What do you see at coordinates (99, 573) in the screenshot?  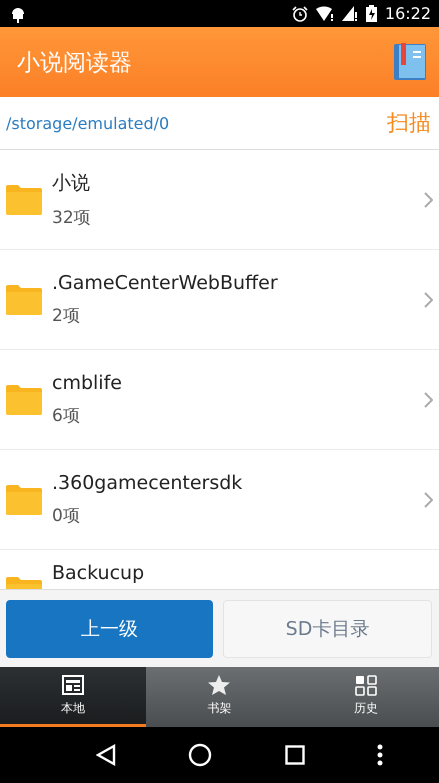 I see `folder-name: Backucup` at bounding box center [99, 573].